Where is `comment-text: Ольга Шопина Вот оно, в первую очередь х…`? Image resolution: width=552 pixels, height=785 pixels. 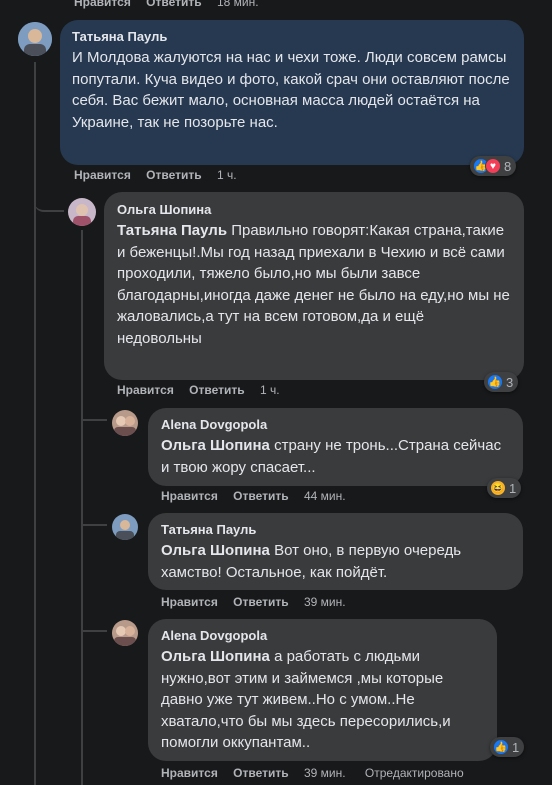 comment-text: Ольга Шопина Вот оно, в первую очередь х… is located at coordinates (335, 561).